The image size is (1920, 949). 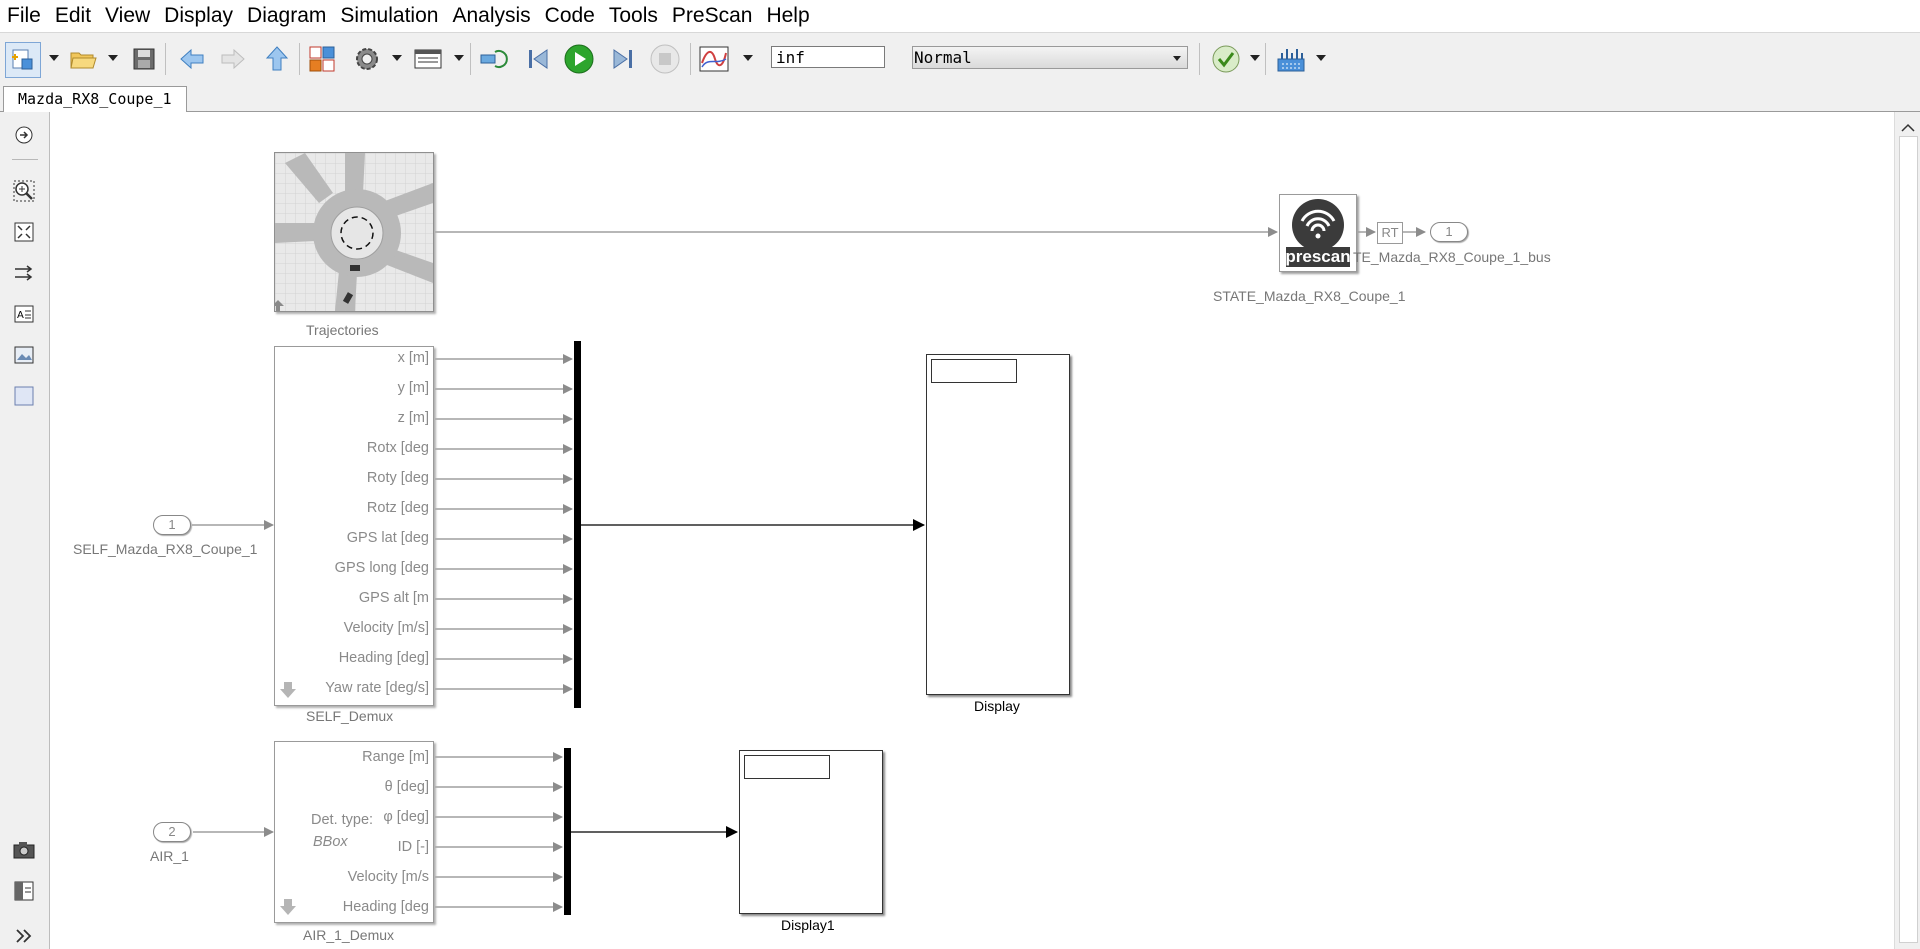 I want to click on zoom-icon, so click(x=24, y=191).